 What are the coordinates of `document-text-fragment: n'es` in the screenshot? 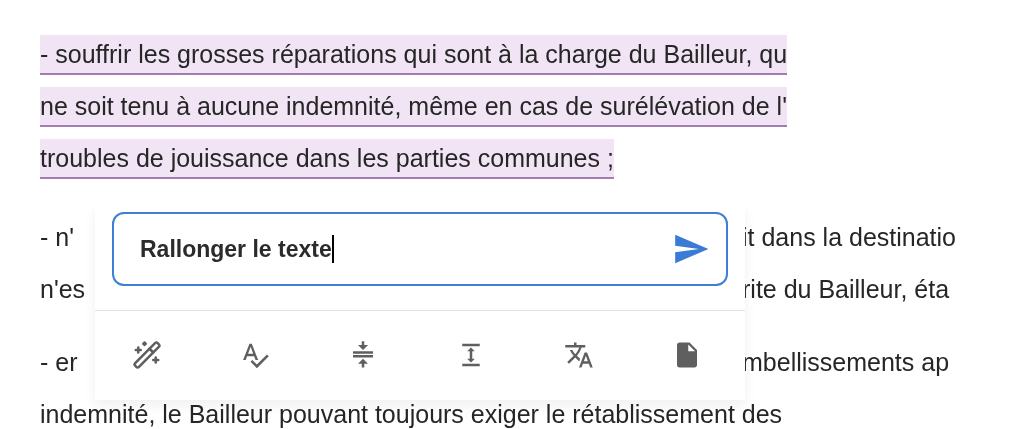 It's located at (63, 289).